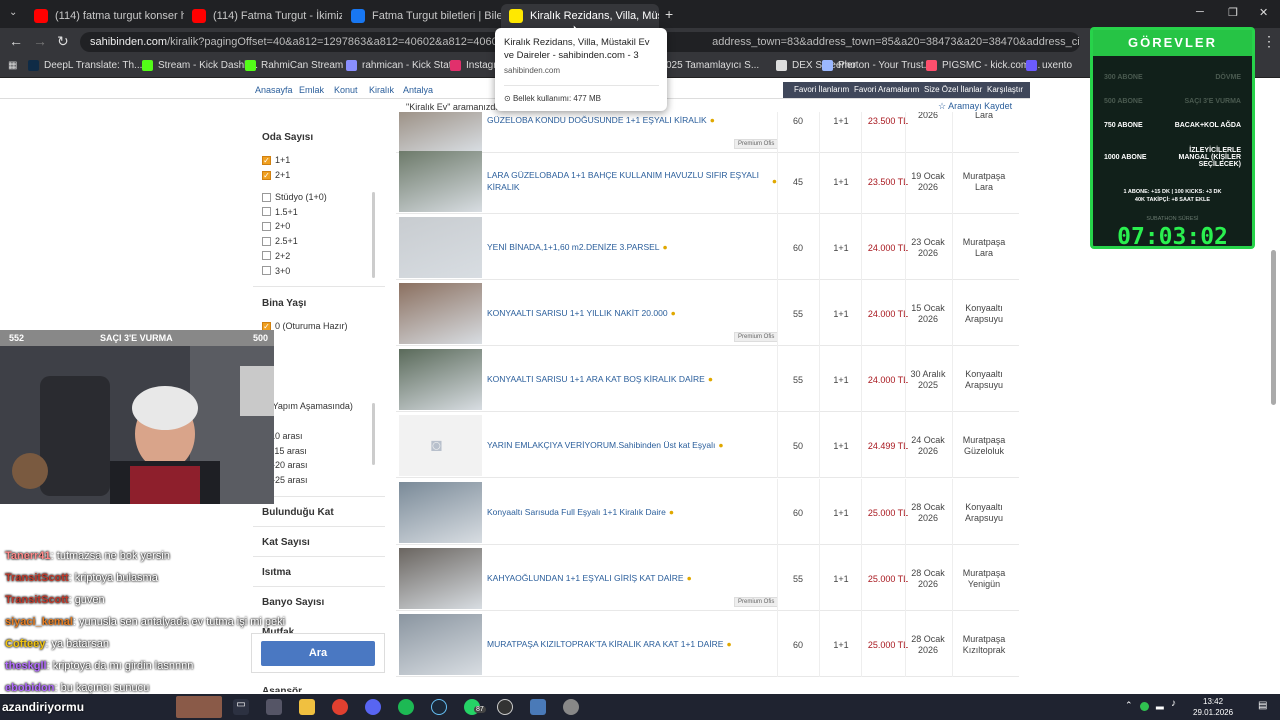  I want to click on close-window-icon: ✕, so click(1263, 12).